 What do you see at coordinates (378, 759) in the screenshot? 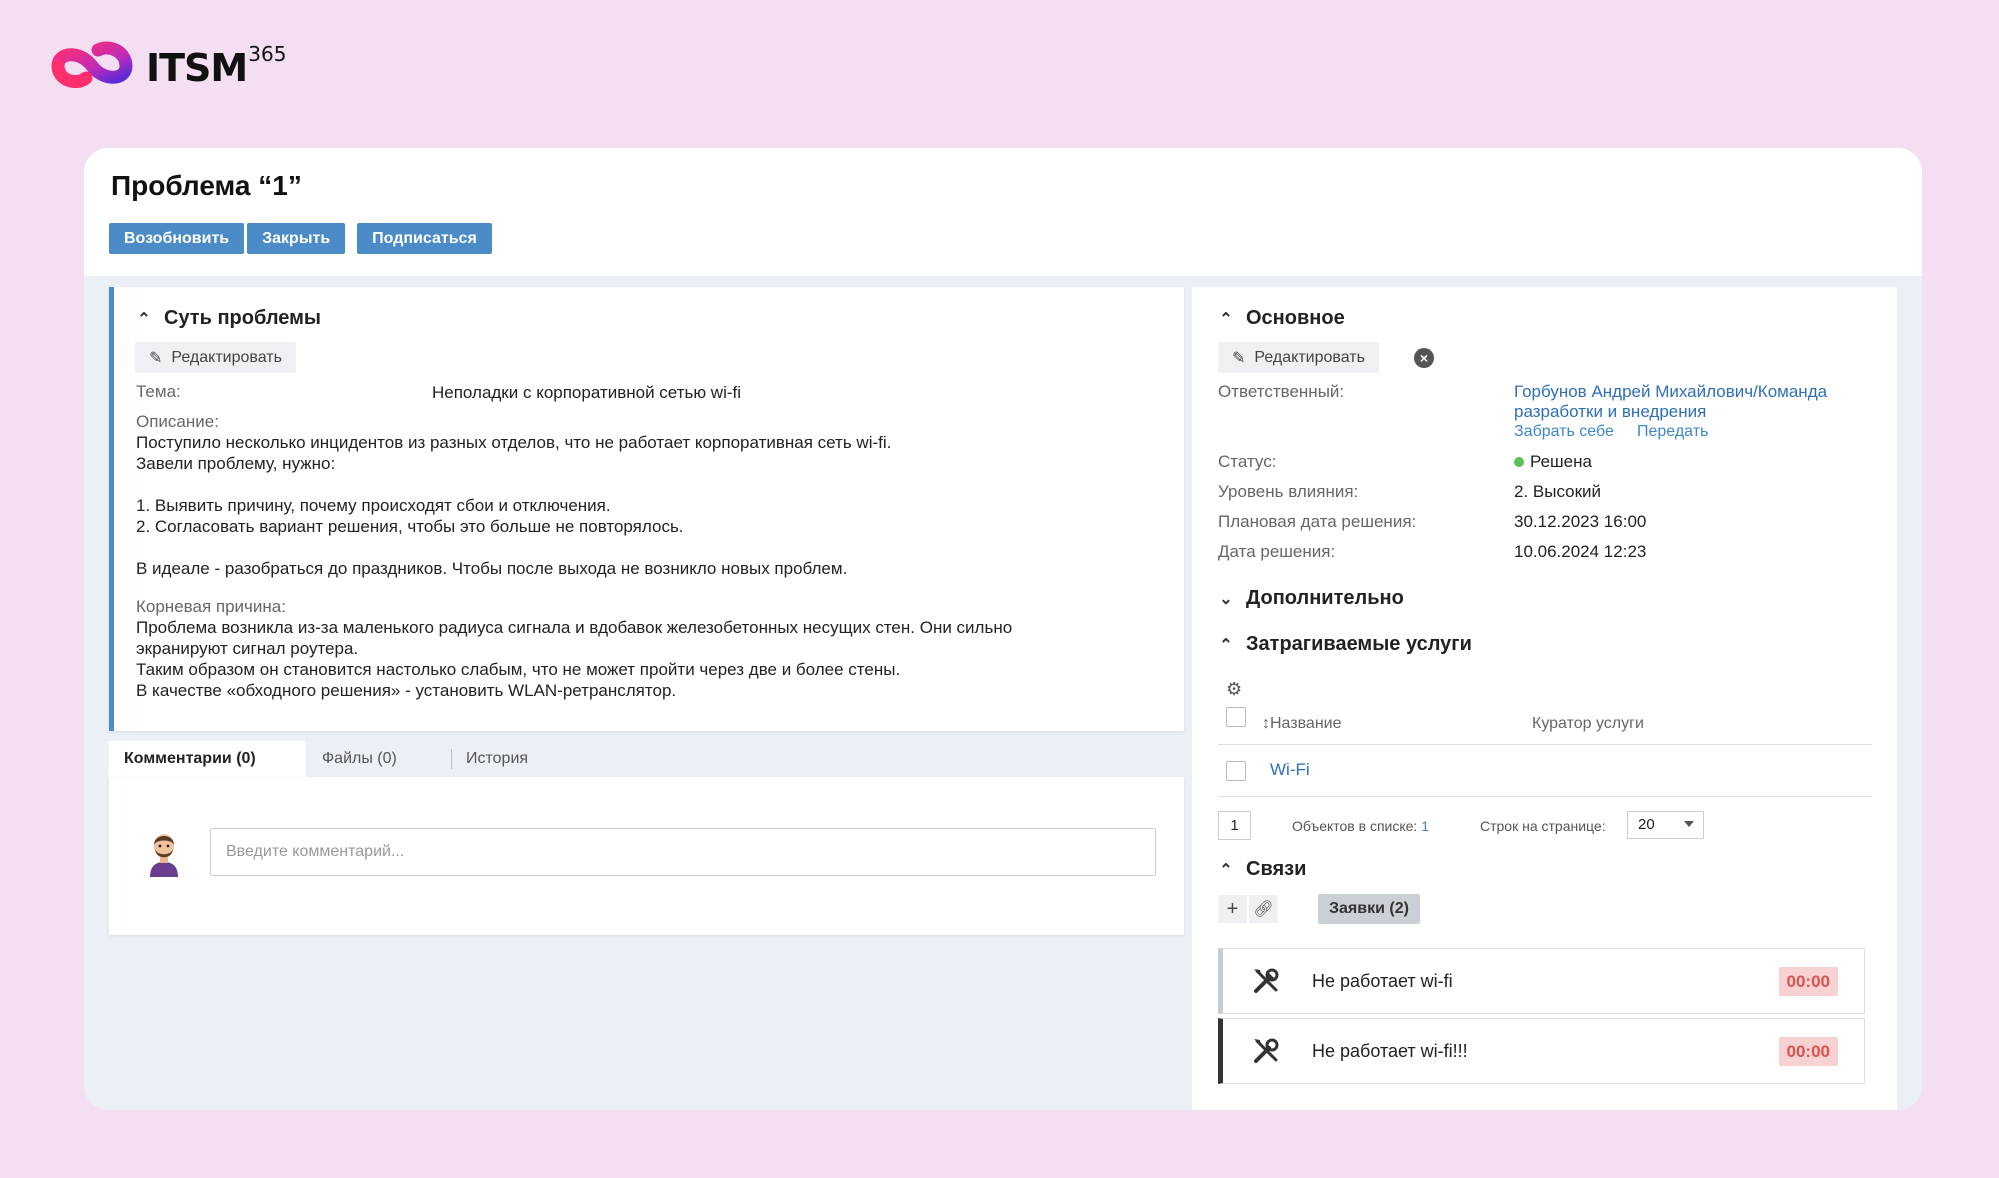
I see `tab-files: Файлы (0)` at bounding box center [378, 759].